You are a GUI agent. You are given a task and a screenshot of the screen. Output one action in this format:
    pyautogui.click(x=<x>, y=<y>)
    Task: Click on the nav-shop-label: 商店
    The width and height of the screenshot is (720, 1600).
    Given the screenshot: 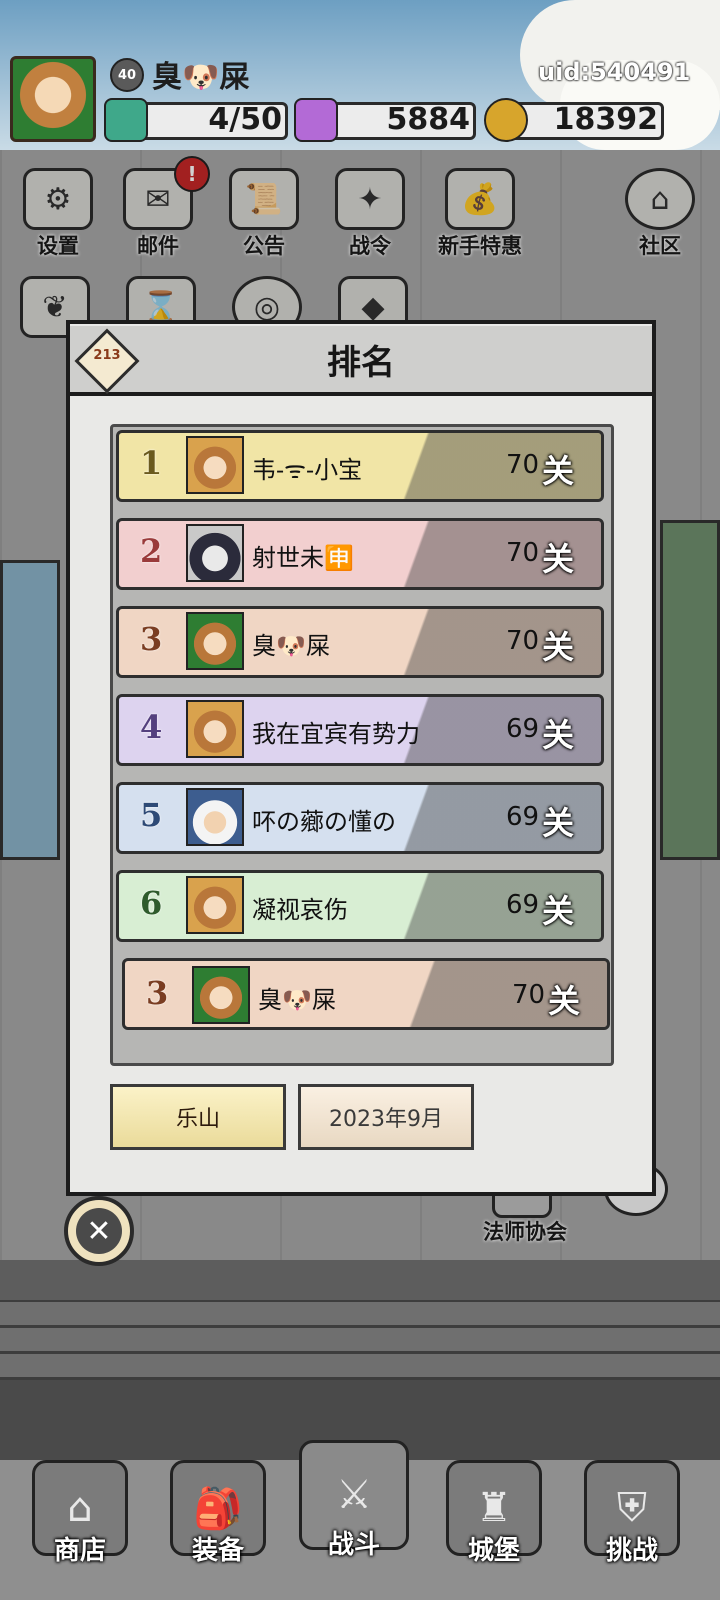 What is the action you would take?
    pyautogui.click(x=79, y=1551)
    